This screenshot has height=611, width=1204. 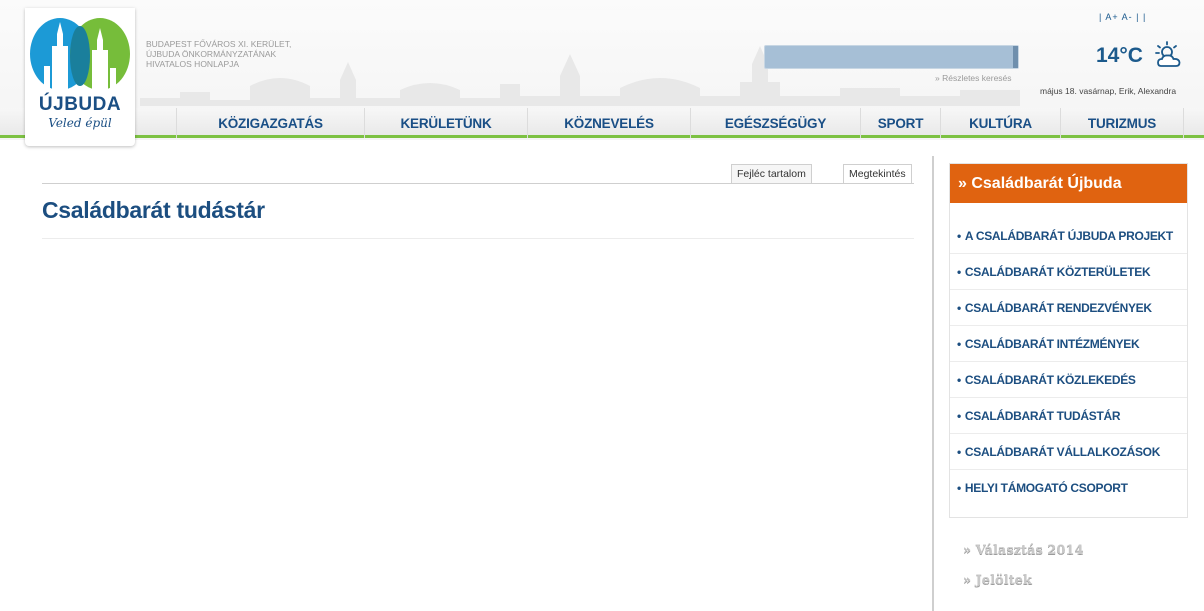 What do you see at coordinates (1058, 308) in the screenshot?
I see `sidebar-item-label: CSALÁDBARÁT RENDEZVÉNYEK` at bounding box center [1058, 308].